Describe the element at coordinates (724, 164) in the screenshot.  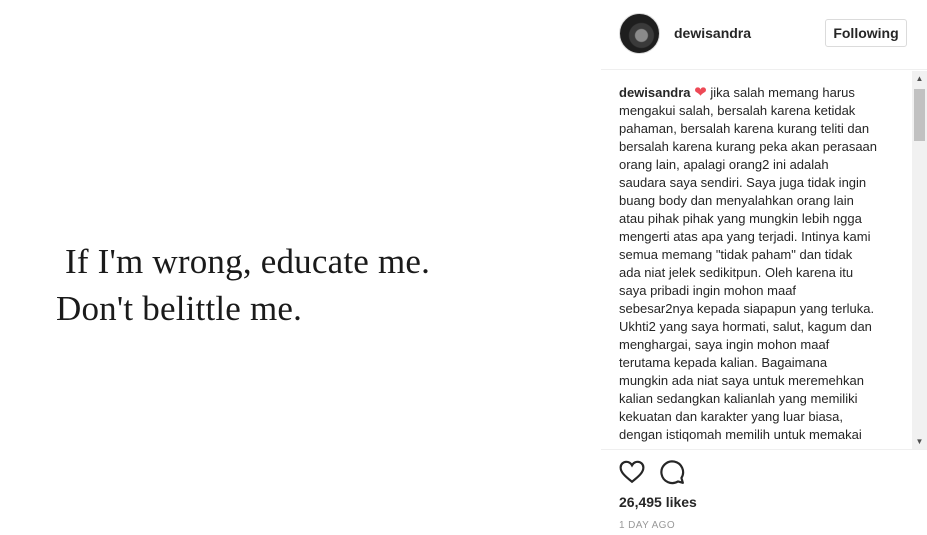
I see `caption-line: orang lain, apalagi orang2 ini adalah` at that location.